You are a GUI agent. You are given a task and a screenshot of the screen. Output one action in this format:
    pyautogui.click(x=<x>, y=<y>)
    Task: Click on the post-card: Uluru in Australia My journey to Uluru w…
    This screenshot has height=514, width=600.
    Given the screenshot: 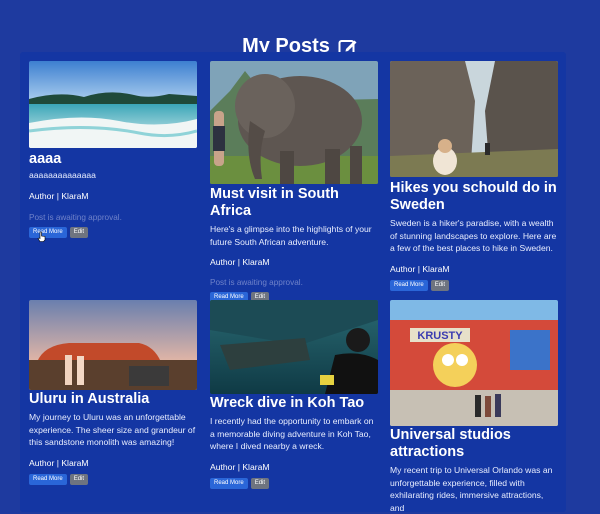 What is the action you would take?
    pyautogui.click(x=113, y=392)
    